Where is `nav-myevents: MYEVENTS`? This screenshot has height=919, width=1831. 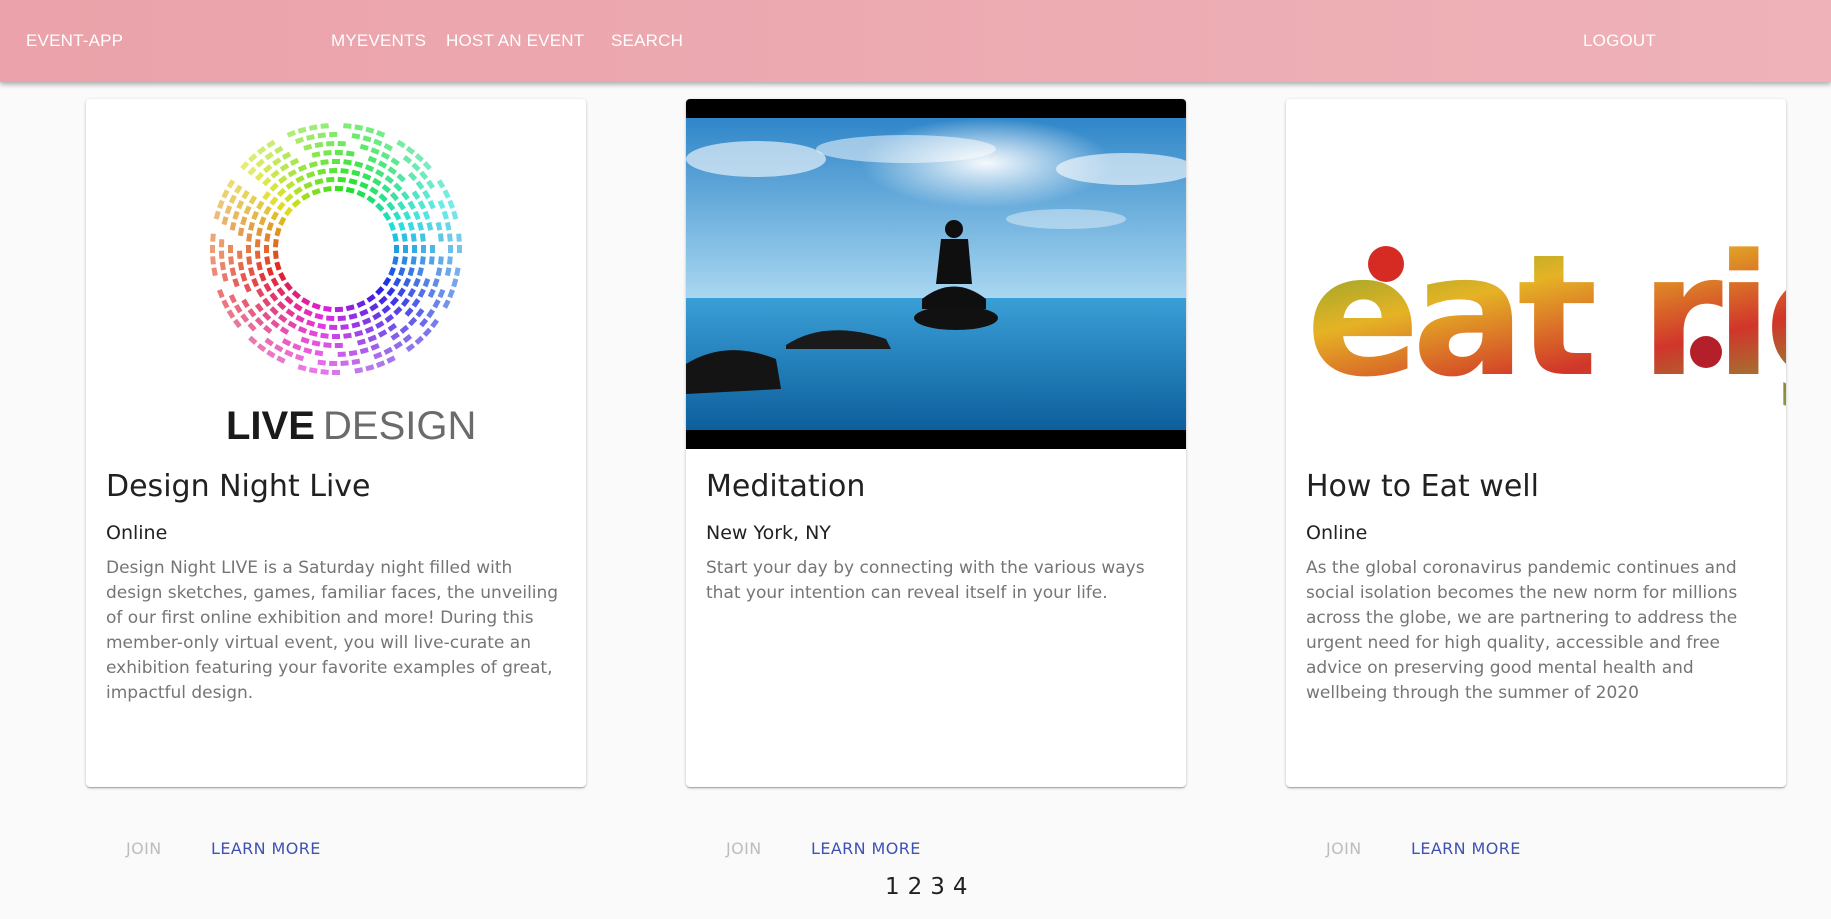
nav-myevents: MYEVENTS is located at coordinates (378, 41).